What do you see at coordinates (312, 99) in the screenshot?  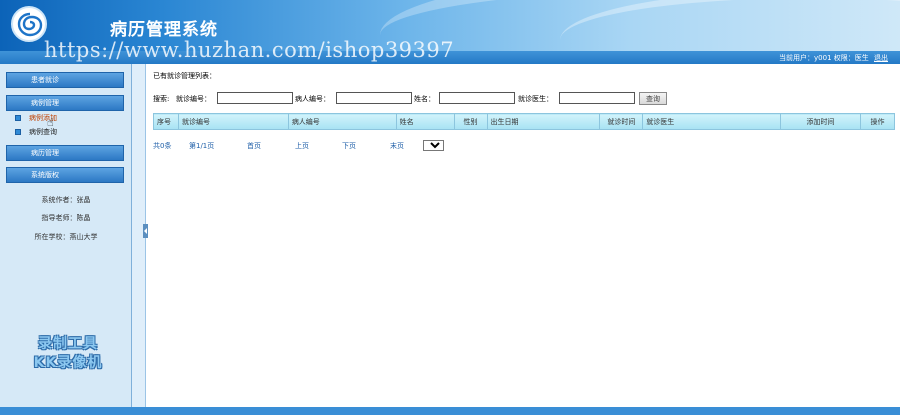 I see `patient-no-label: 病人编号：` at bounding box center [312, 99].